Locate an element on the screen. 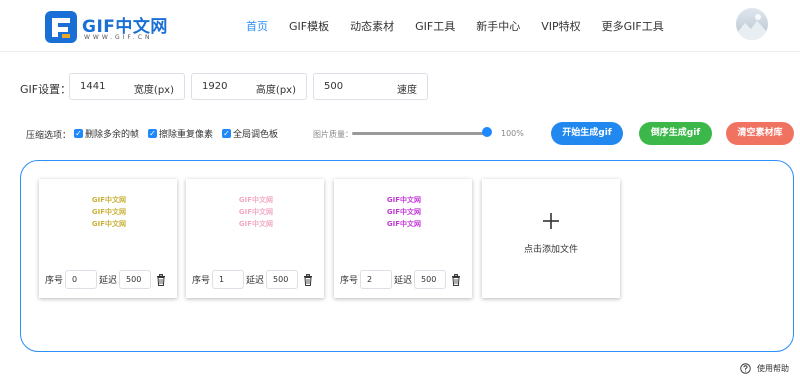 The height and width of the screenshot is (381, 800). speed-value: 500 is located at coordinates (334, 86).